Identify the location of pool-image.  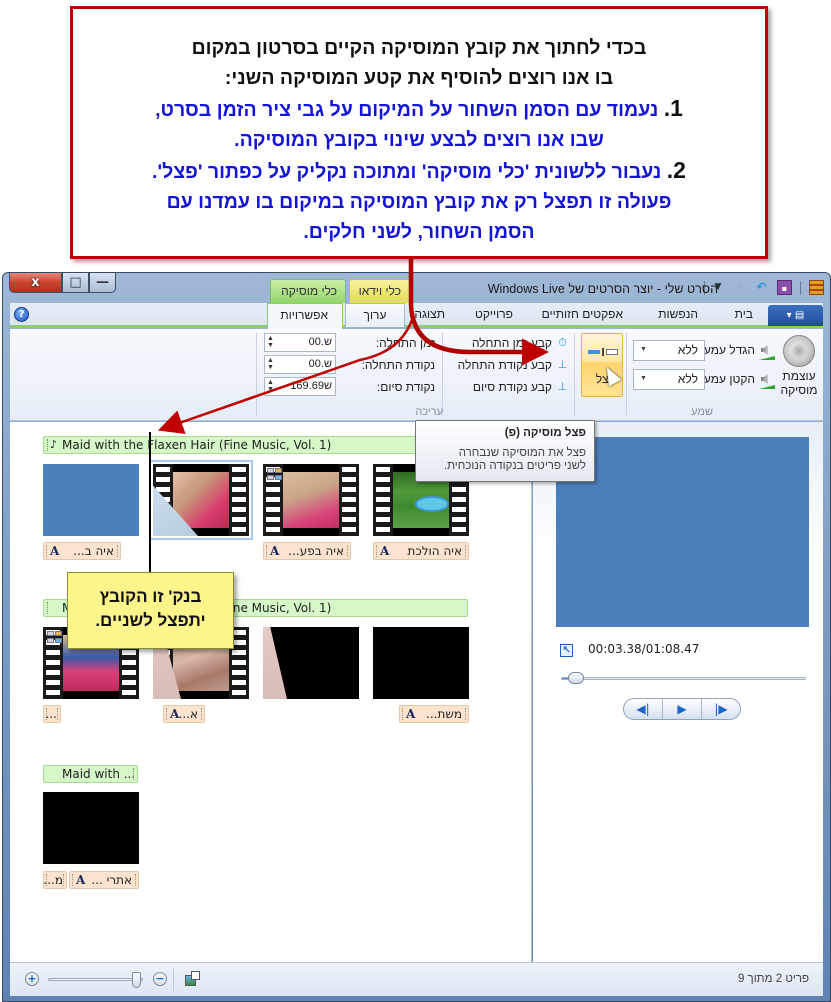
(432, 504).